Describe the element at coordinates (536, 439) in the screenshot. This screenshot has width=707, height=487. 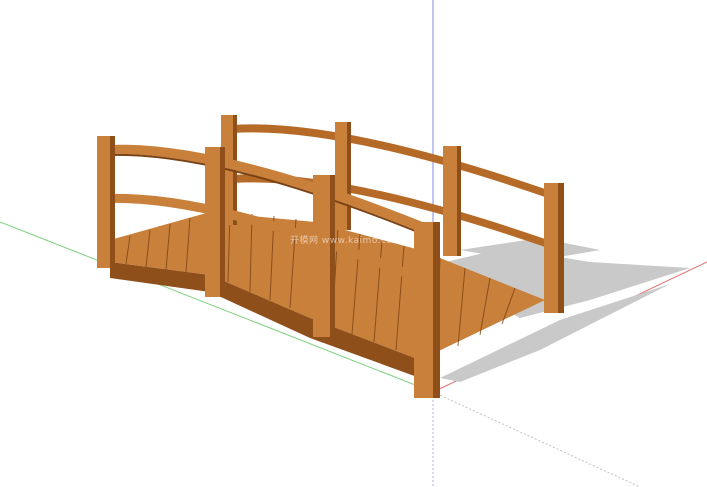
I see `green-axis-hidden` at that location.